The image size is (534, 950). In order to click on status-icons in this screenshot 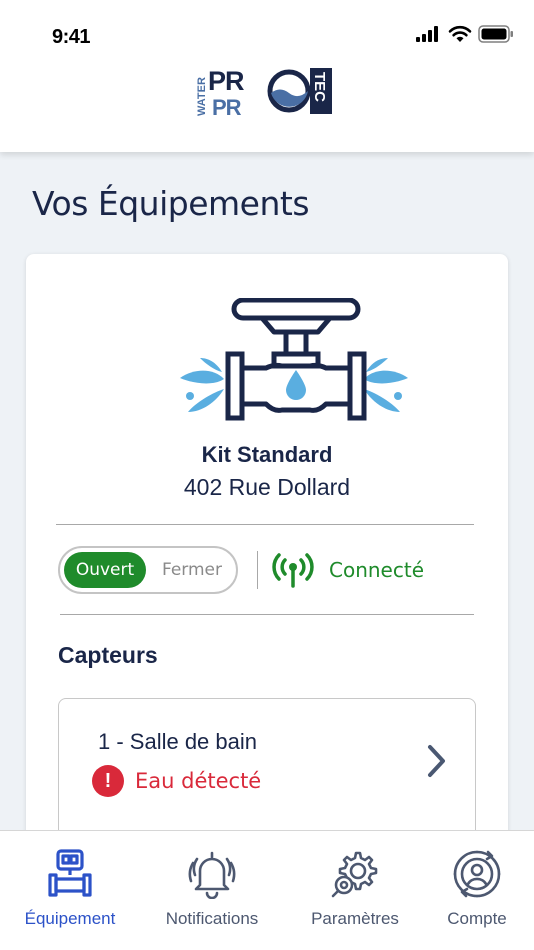, I will do `click(465, 34)`.